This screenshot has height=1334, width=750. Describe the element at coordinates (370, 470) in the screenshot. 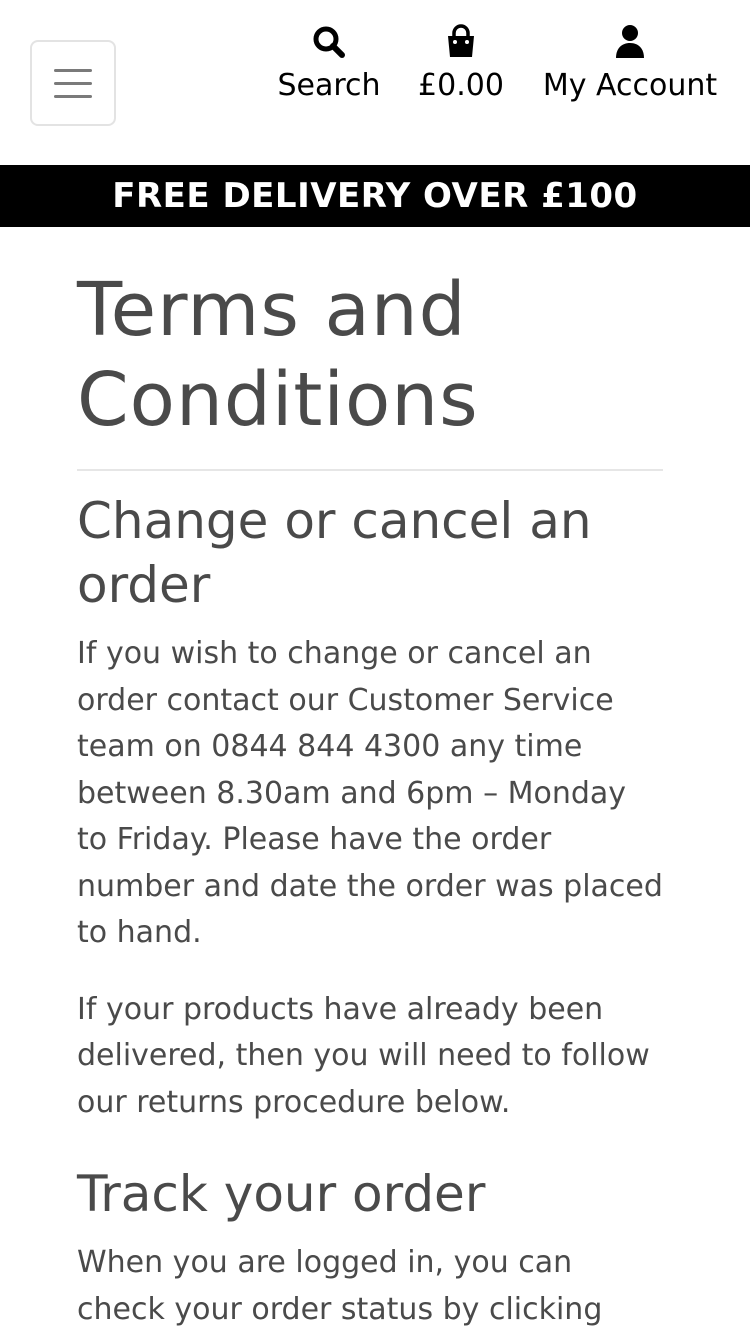

I see `divider` at that location.